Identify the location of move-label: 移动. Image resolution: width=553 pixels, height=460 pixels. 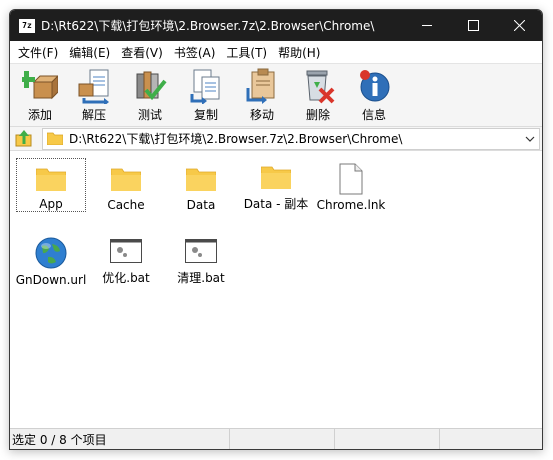
(261, 115).